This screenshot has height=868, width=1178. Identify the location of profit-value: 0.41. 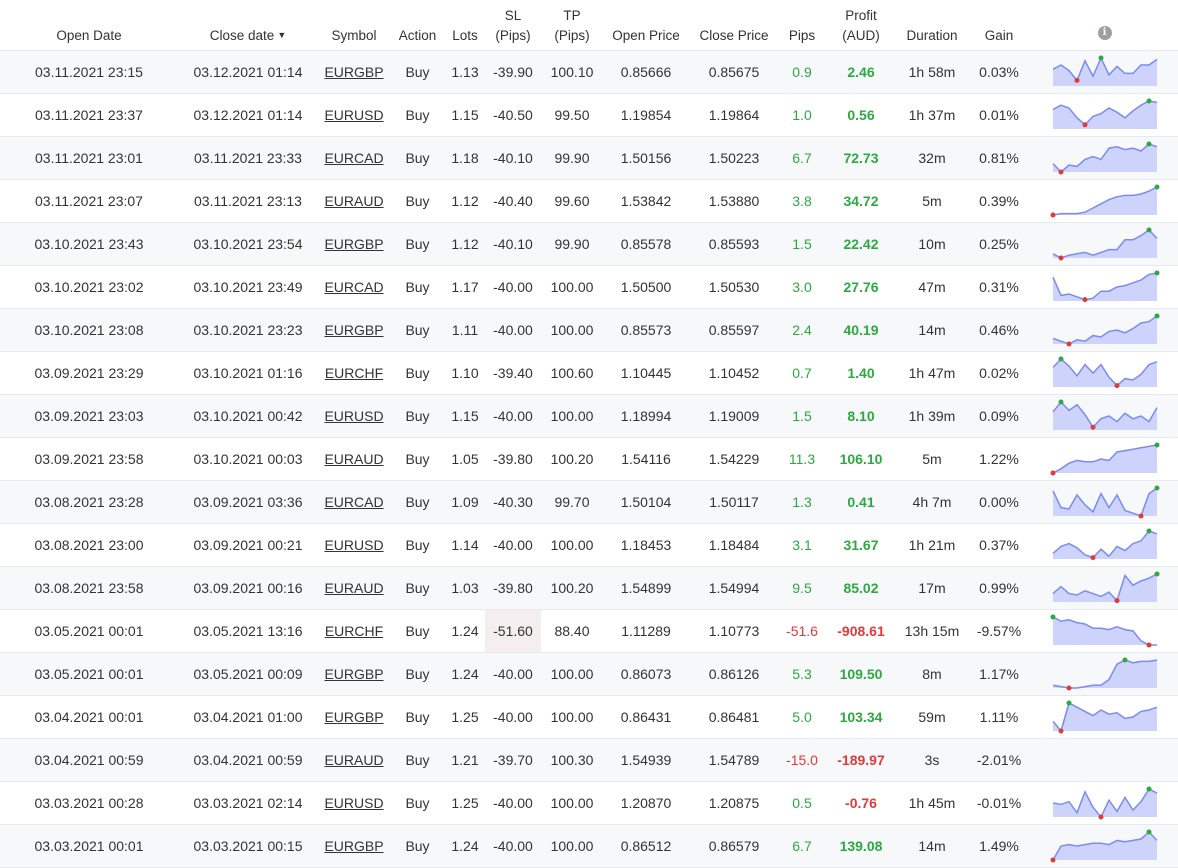
(861, 502).